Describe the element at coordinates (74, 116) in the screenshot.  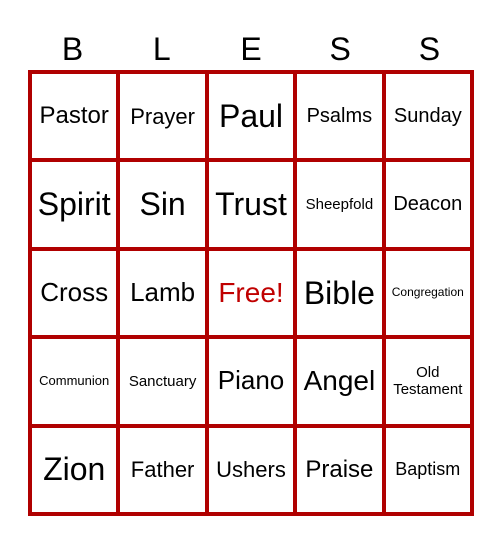
I see `bingo-cell: Pastor` at that location.